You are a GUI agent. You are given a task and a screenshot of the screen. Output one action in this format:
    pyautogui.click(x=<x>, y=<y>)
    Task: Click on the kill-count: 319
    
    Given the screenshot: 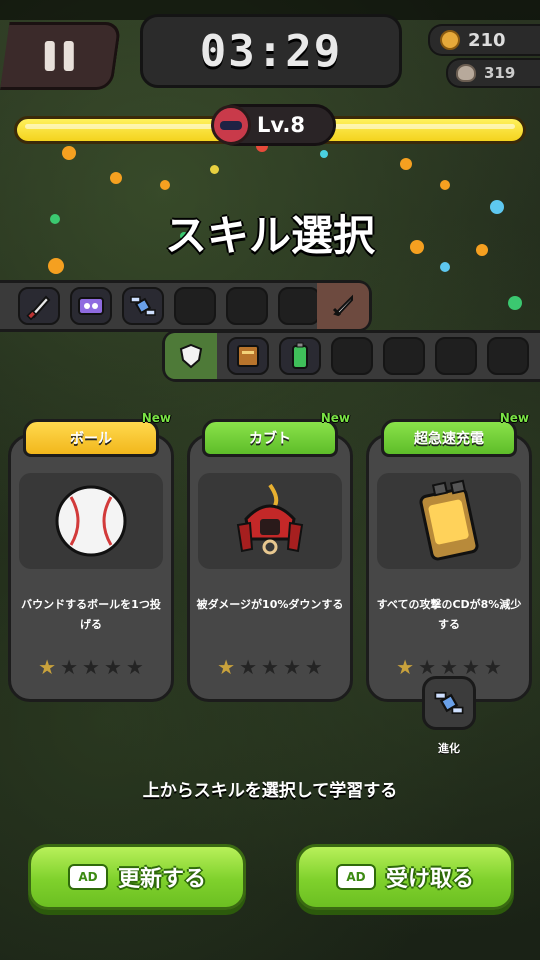 What is the action you would take?
    pyautogui.click(x=500, y=73)
    